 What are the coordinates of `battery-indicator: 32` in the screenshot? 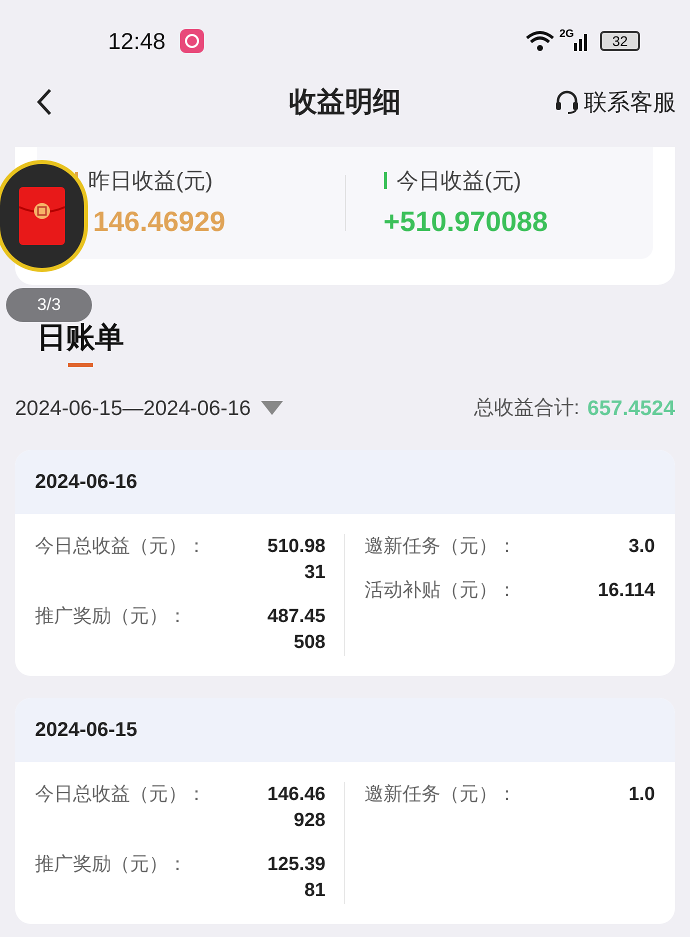 It's located at (620, 41).